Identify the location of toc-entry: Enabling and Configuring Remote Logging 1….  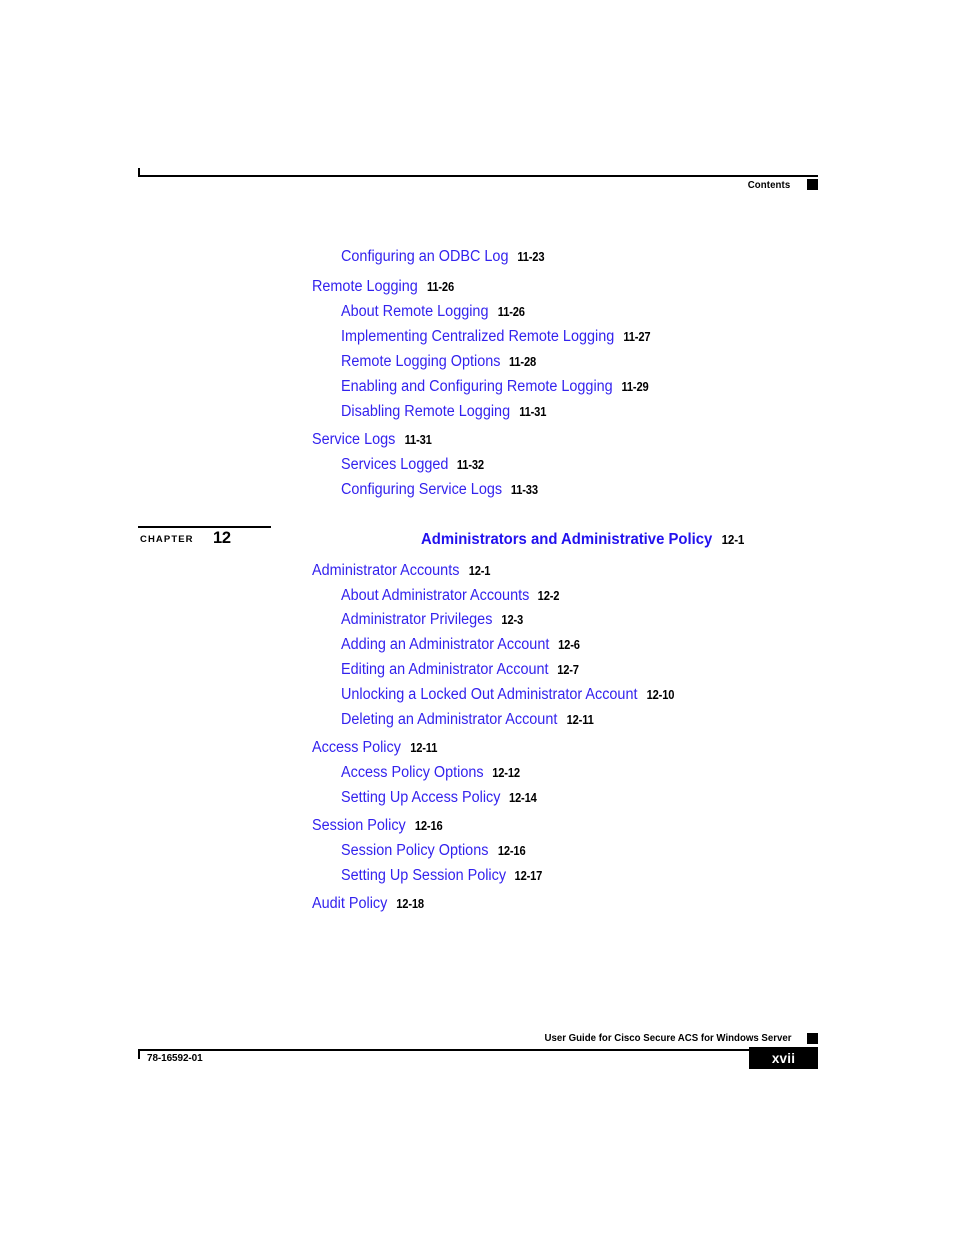
(495, 387).